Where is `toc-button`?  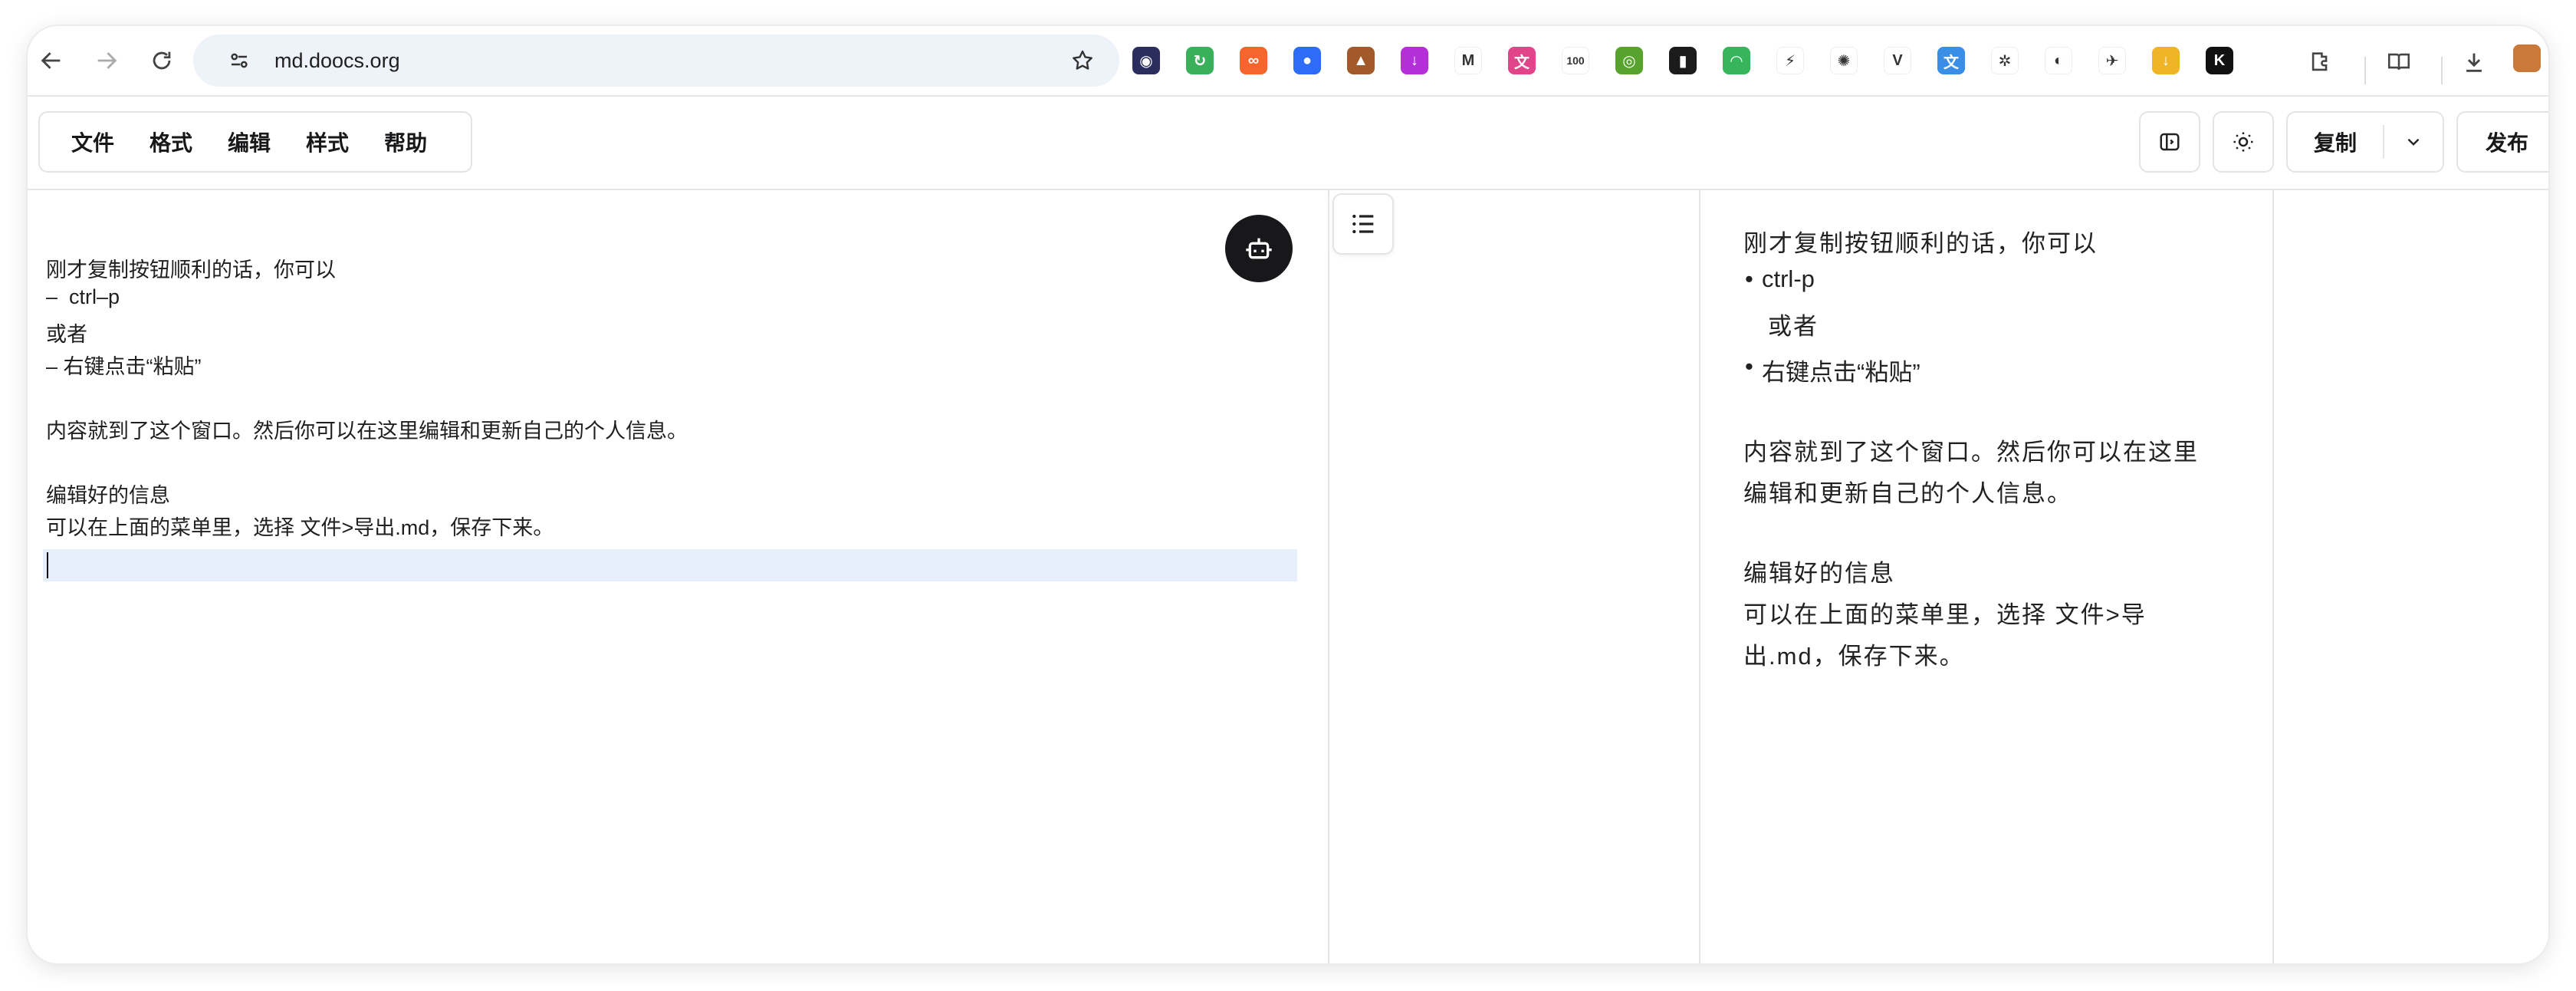 toc-button is located at coordinates (1363, 224).